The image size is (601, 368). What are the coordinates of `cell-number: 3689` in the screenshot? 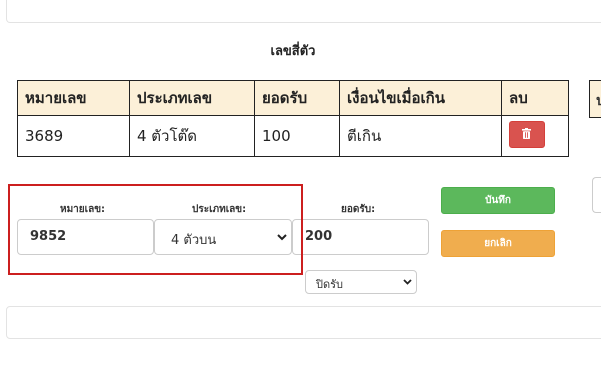 It's located at (73, 136).